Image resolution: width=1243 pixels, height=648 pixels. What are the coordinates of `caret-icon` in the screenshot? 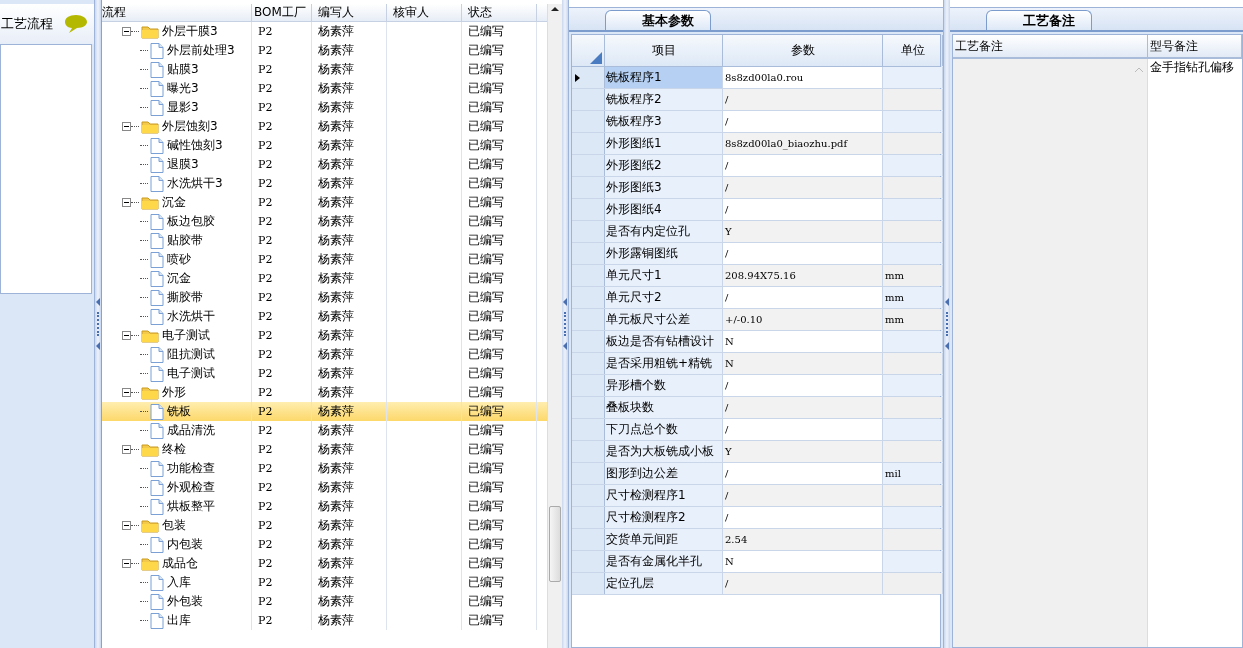 It's located at (1139, 70).